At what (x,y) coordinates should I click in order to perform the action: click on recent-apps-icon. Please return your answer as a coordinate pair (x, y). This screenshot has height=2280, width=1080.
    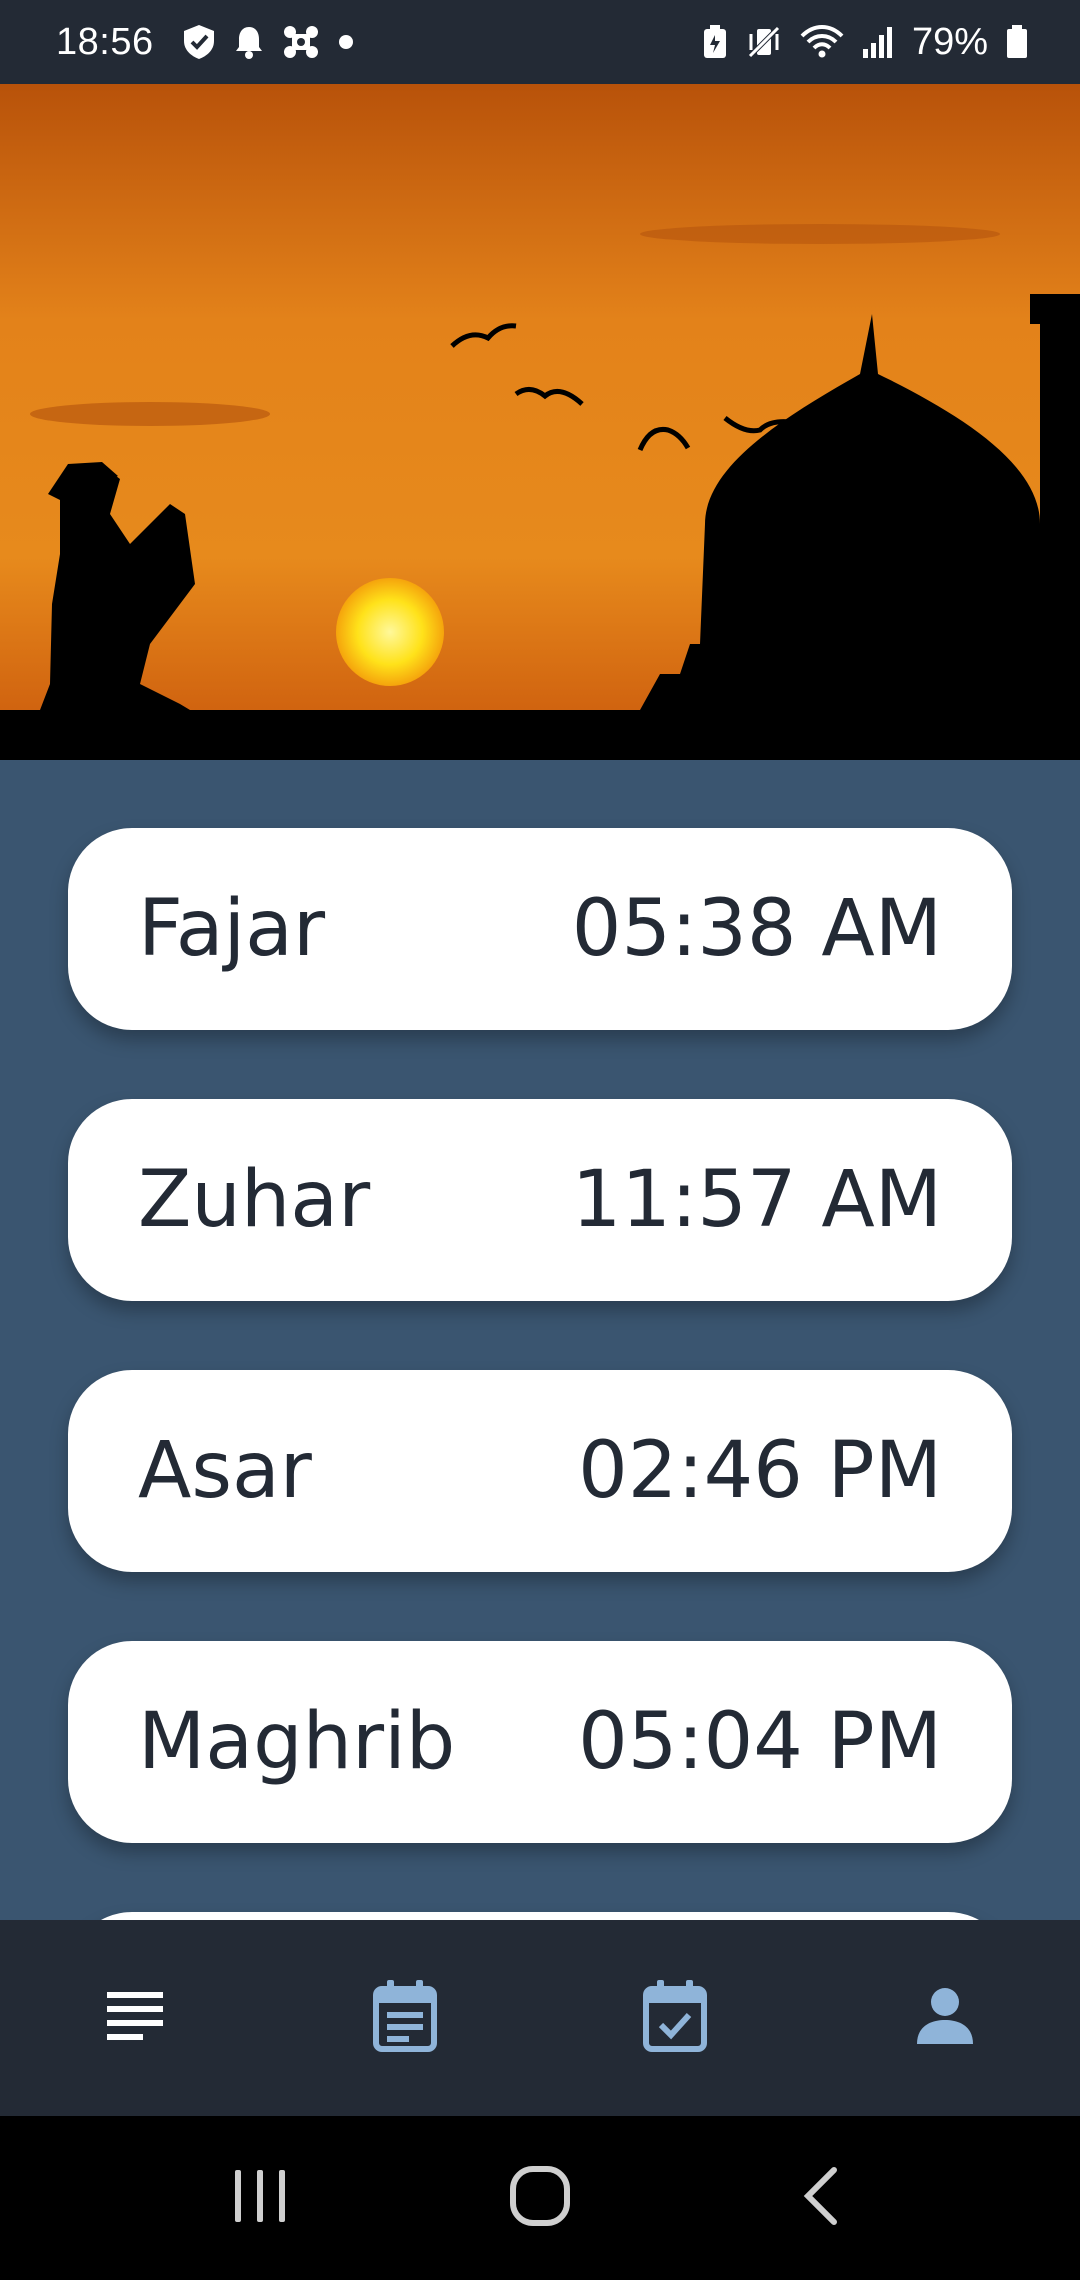
    Looking at the image, I should click on (260, 2198).